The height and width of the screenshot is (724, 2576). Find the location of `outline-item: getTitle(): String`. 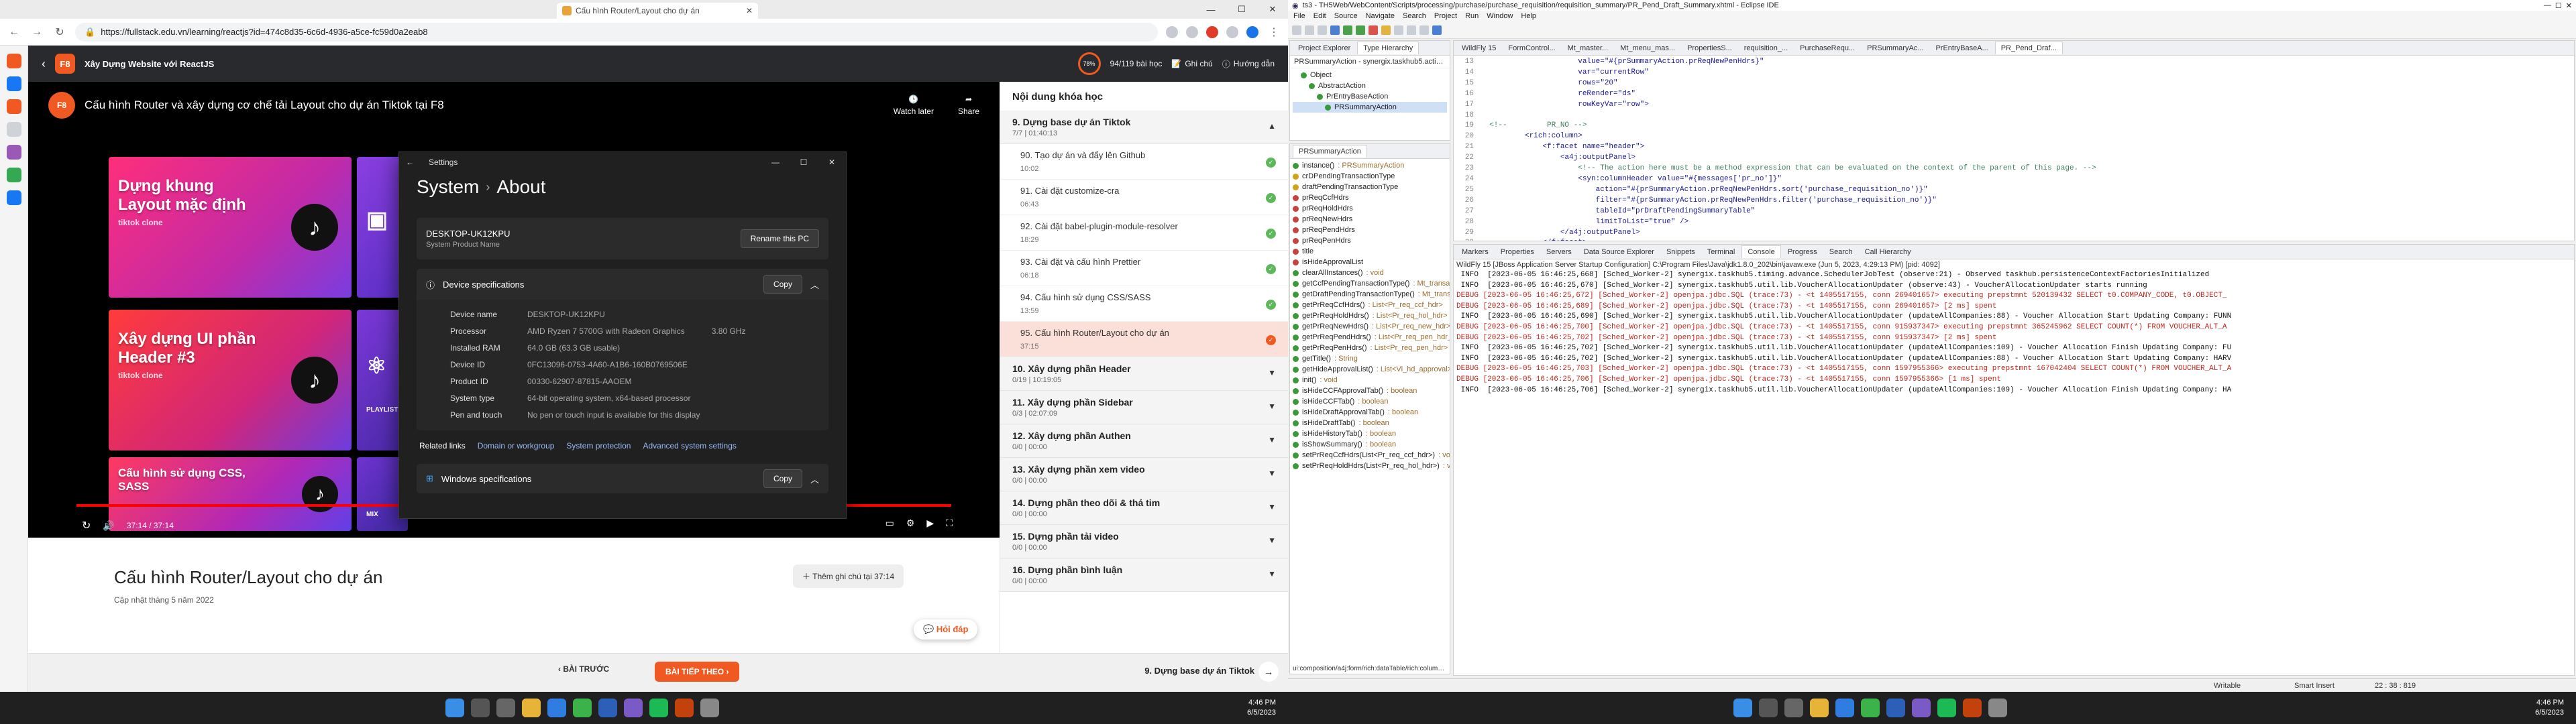

outline-item: getTitle(): String is located at coordinates (1370, 358).